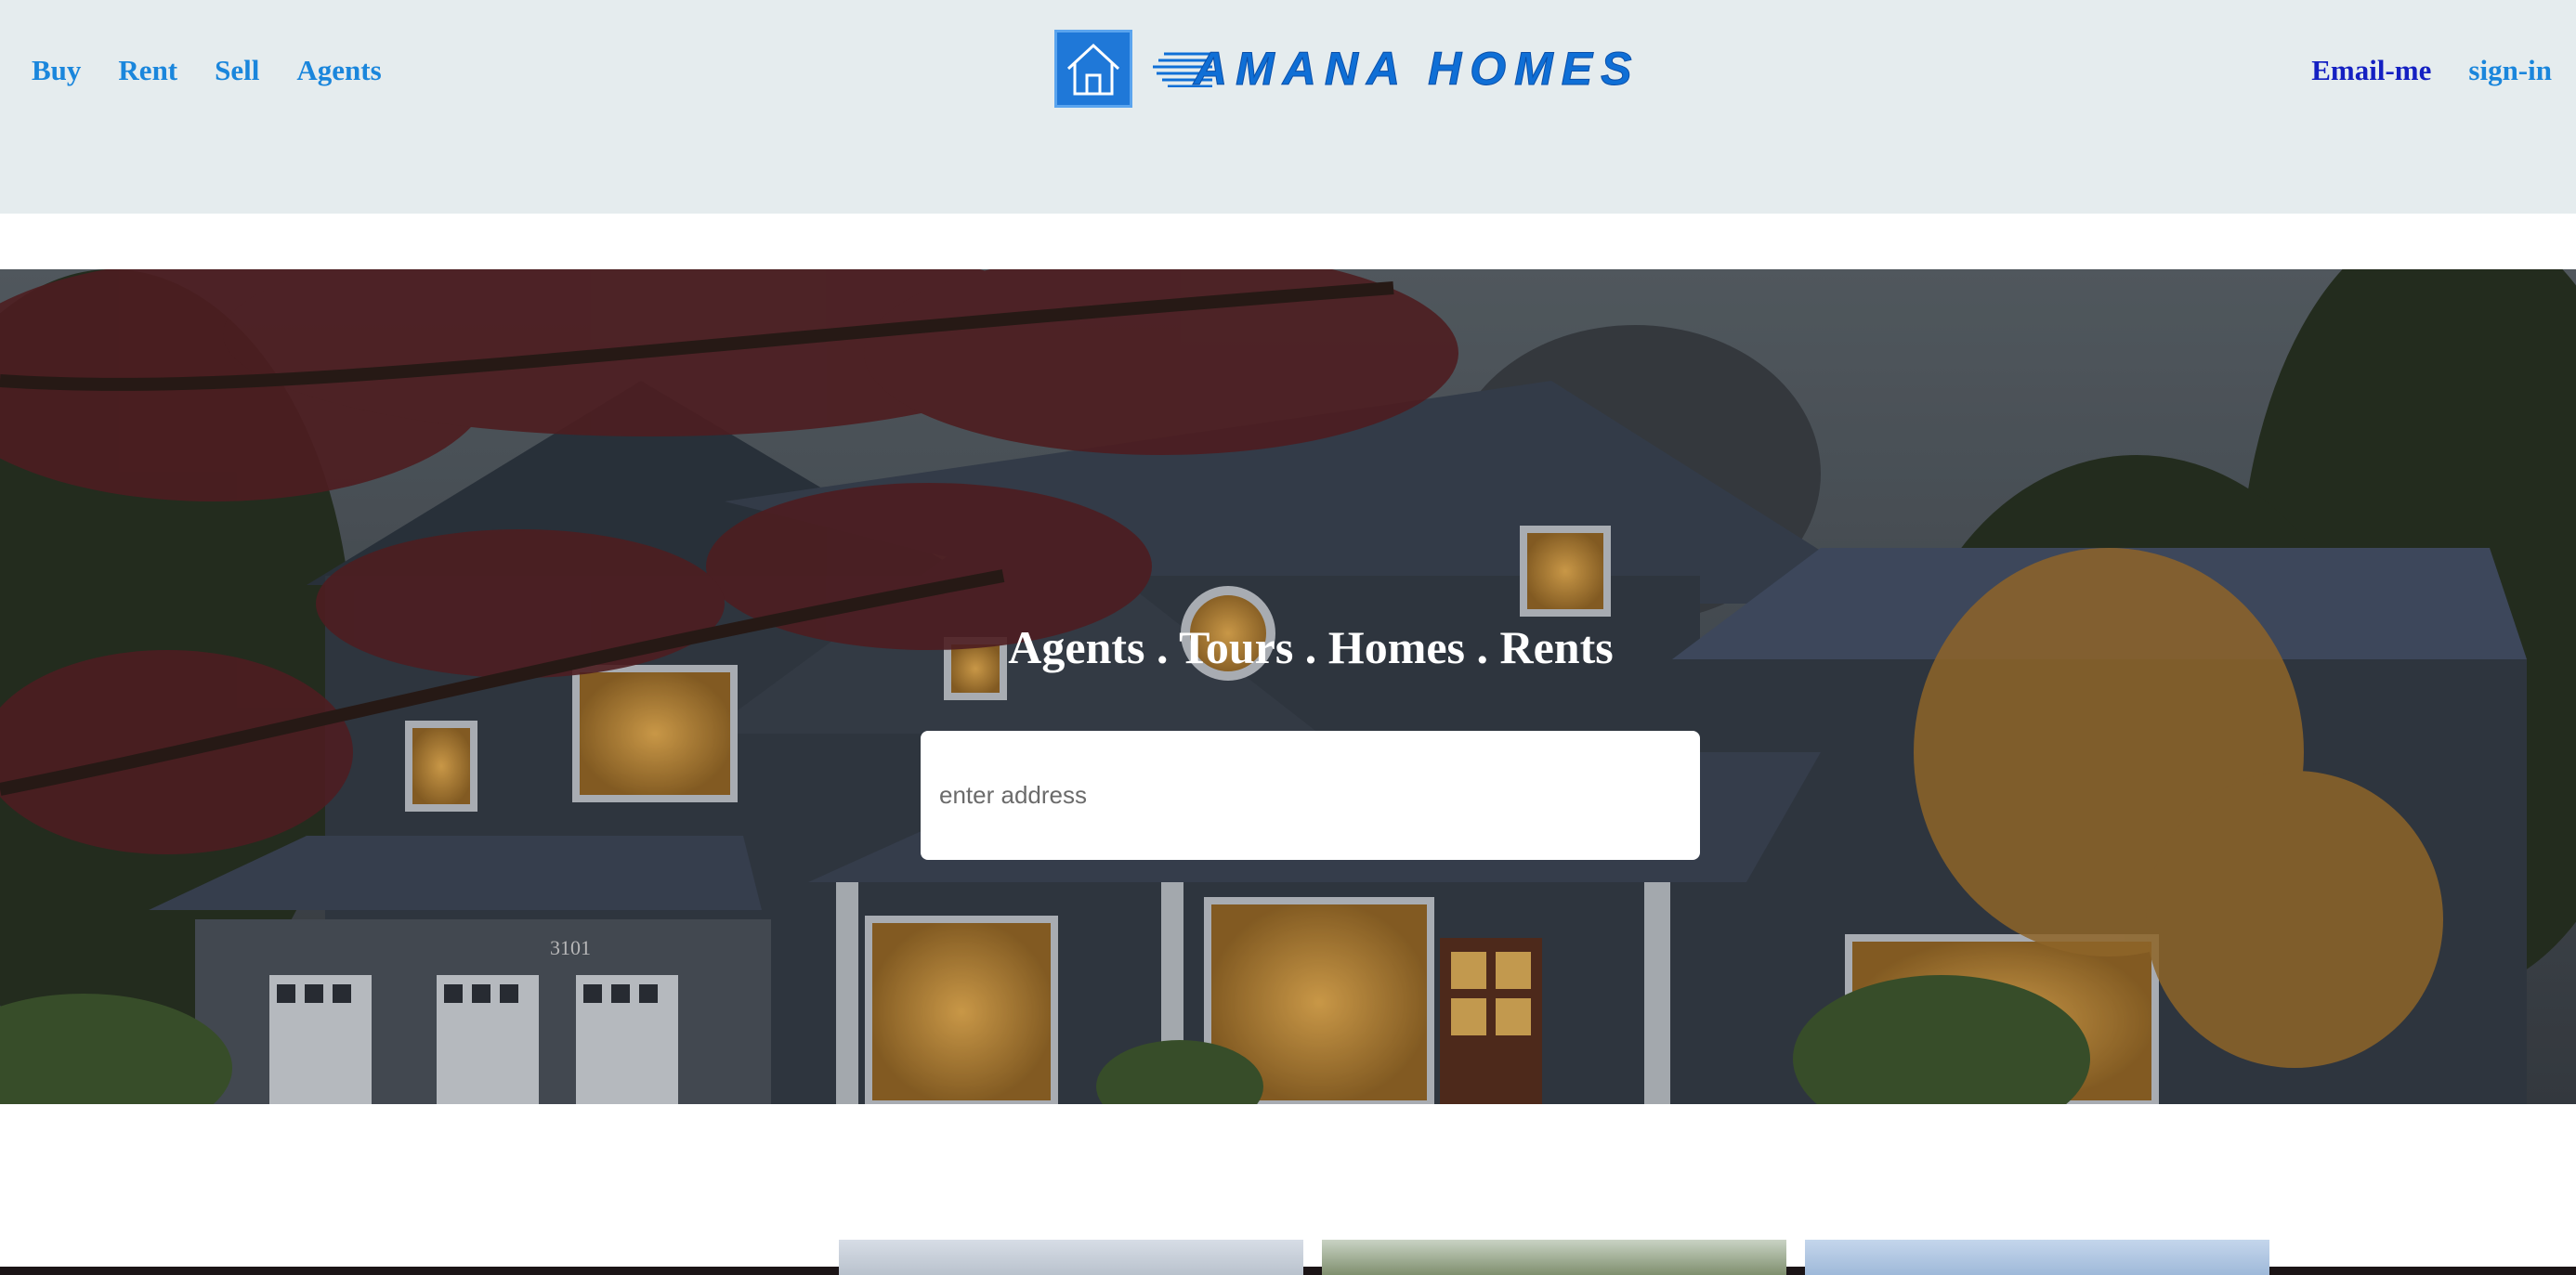 Image resolution: width=2576 pixels, height=1275 pixels. What do you see at coordinates (338, 70) in the screenshot?
I see `nav-agents-link: Agents` at bounding box center [338, 70].